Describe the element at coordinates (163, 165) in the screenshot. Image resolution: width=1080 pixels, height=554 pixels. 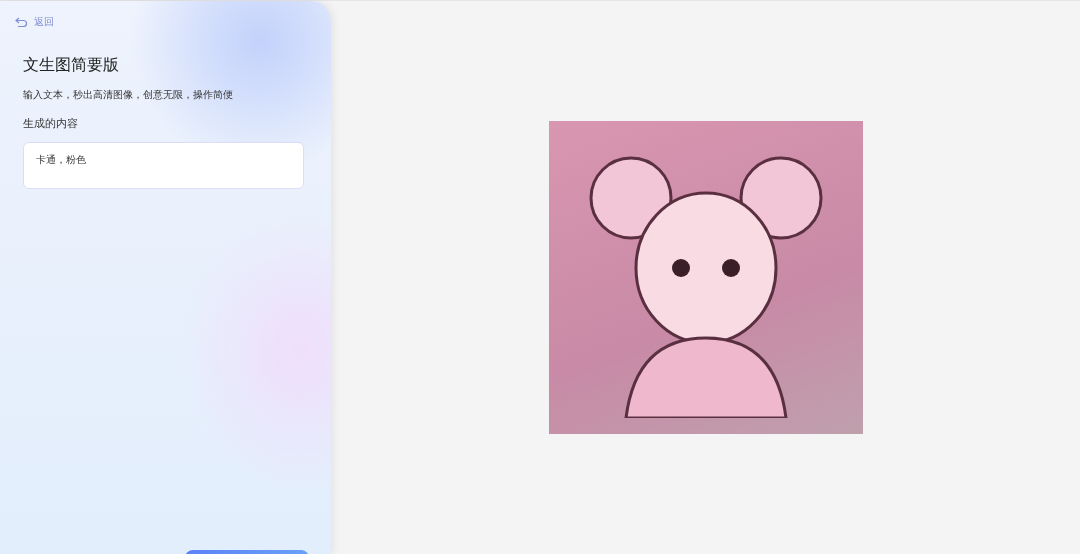
I see `prompt-input-field: 卡通，粉色` at that location.